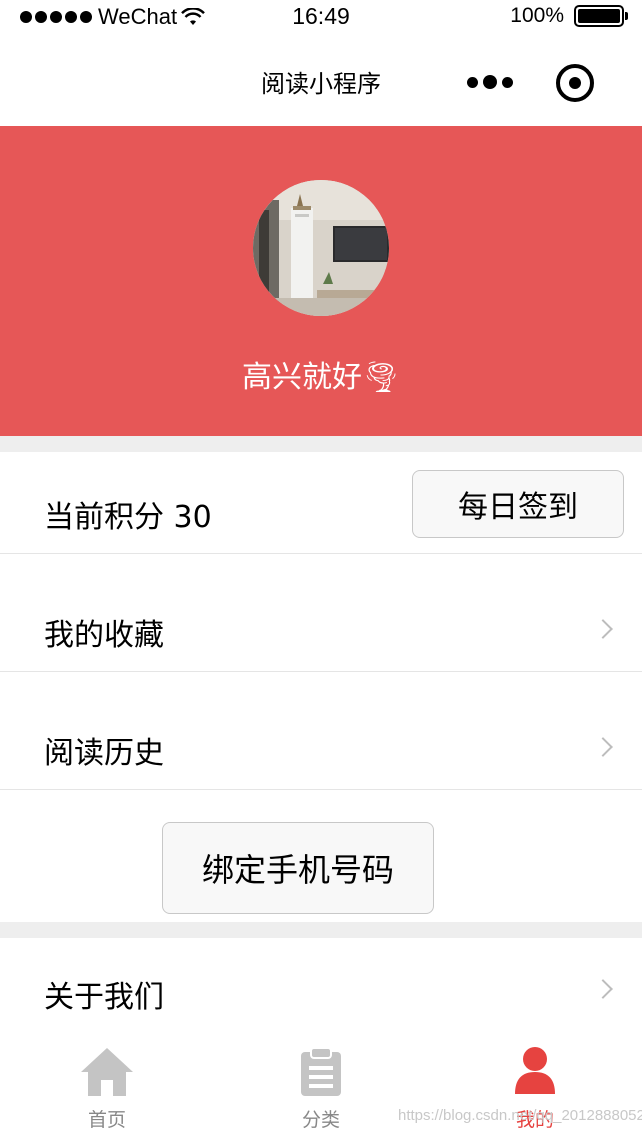 The height and width of the screenshot is (1136, 642). I want to click on tab-label: 首页, so click(106, 1120).